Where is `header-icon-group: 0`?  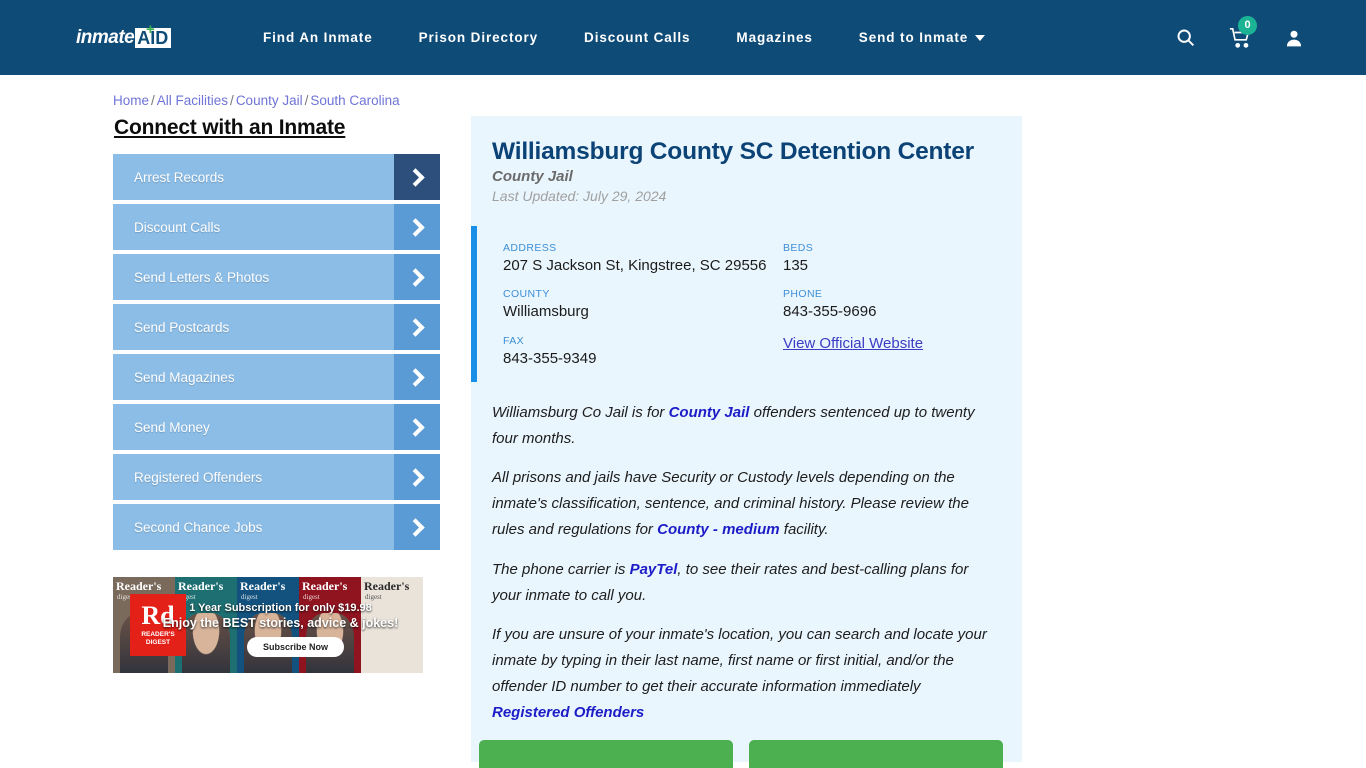 header-icon-group: 0 is located at coordinates (1239, 32).